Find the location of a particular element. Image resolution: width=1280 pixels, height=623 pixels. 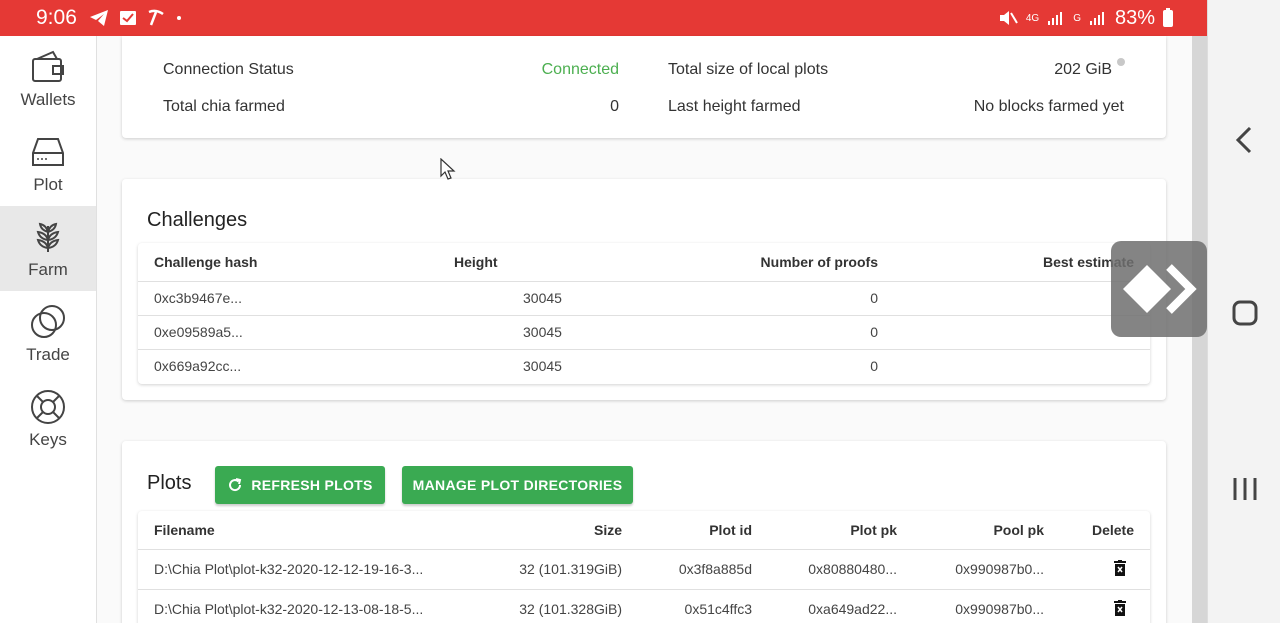

network-g-label: G is located at coordinates (1077, 18).